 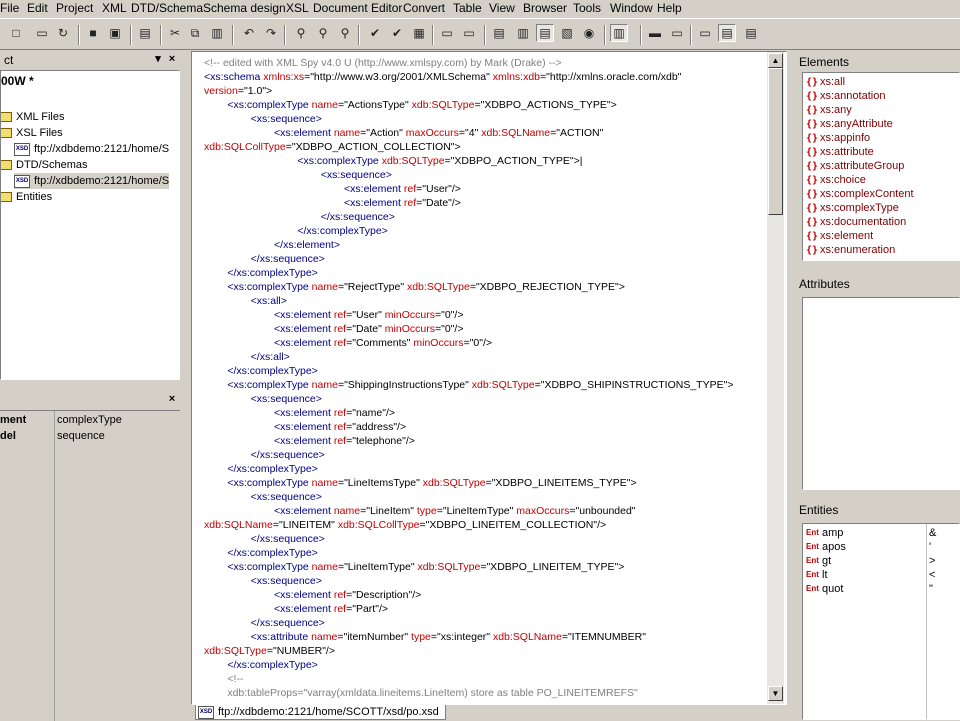 What do you see at coordinates (860, 194) in the screenshot?
I see `element-list-item: {} xs:complexContent` at bounding box center [860, 194].